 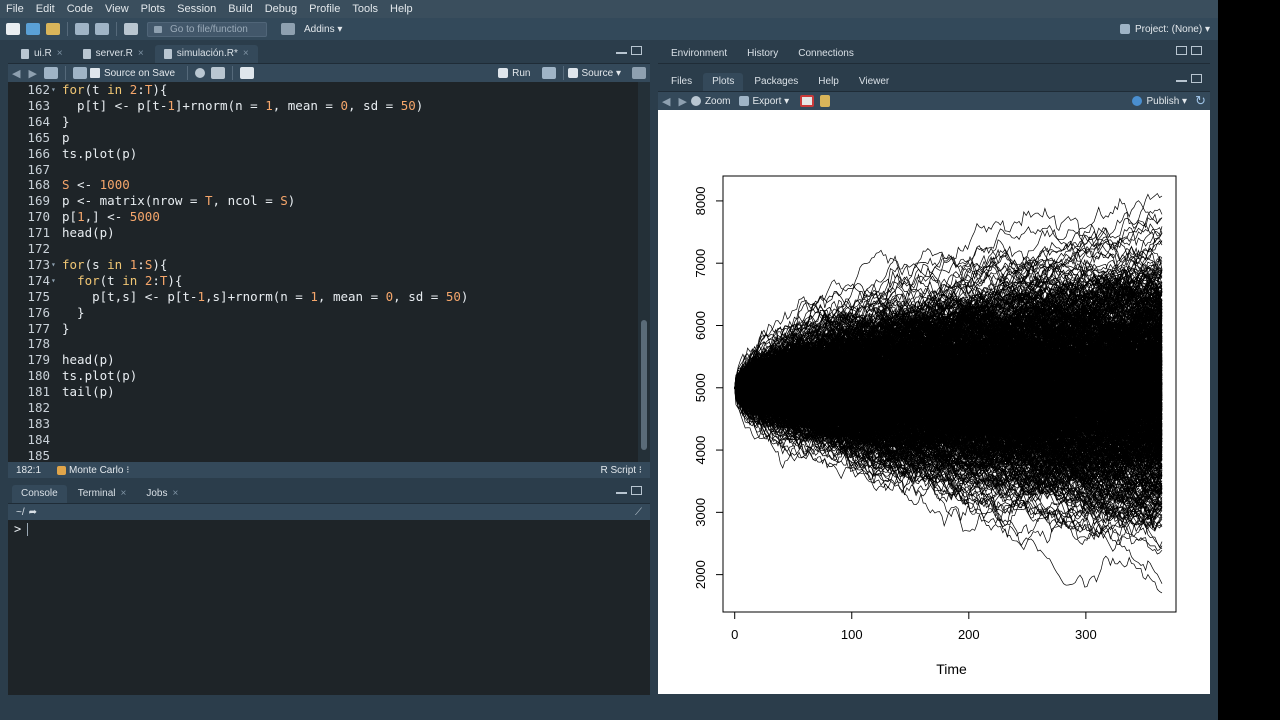 What do you see at coordinates (1159, 101) in the screenshot?
I see `publish-button: Publish ▾` at bounding box center [1159, 101].